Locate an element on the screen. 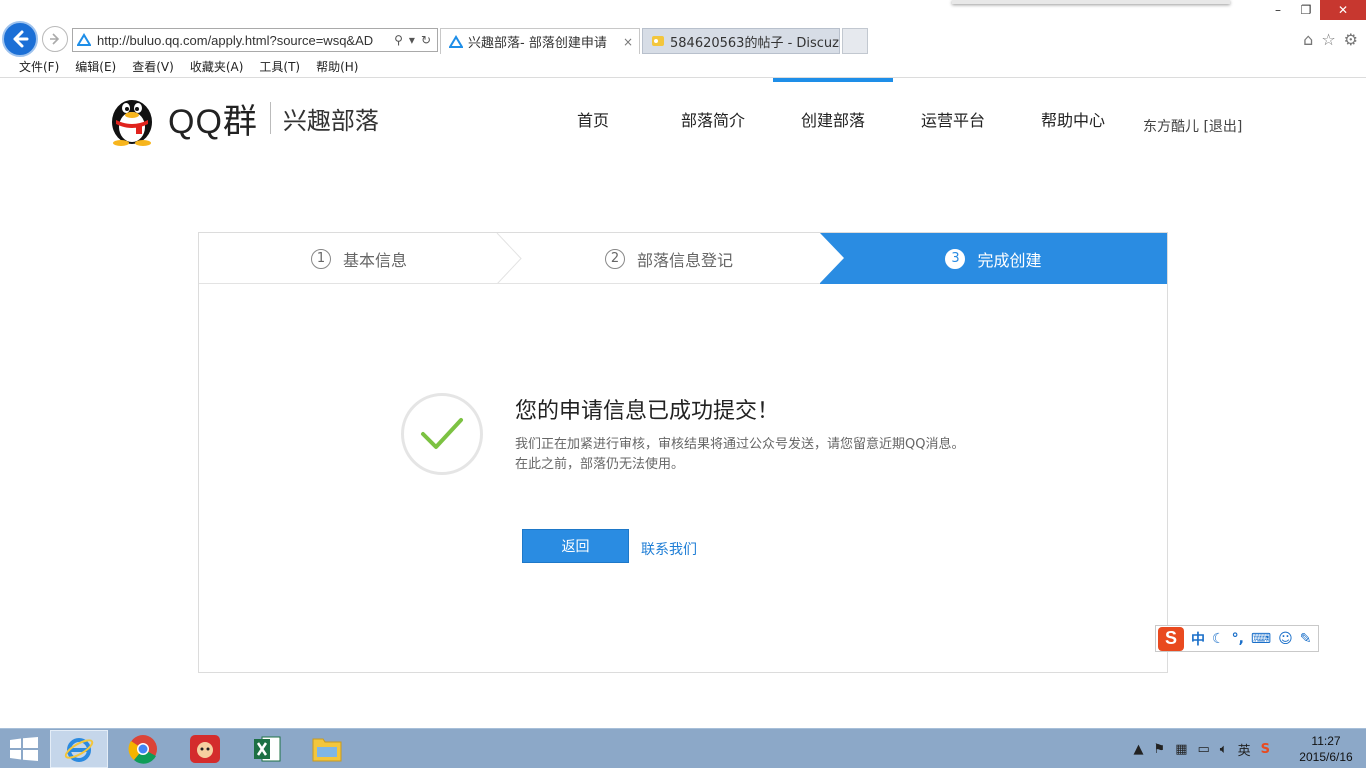 This screenshot has height=768, width=1366. step-label: 完成创建 is located at coordinates (1009, 260).